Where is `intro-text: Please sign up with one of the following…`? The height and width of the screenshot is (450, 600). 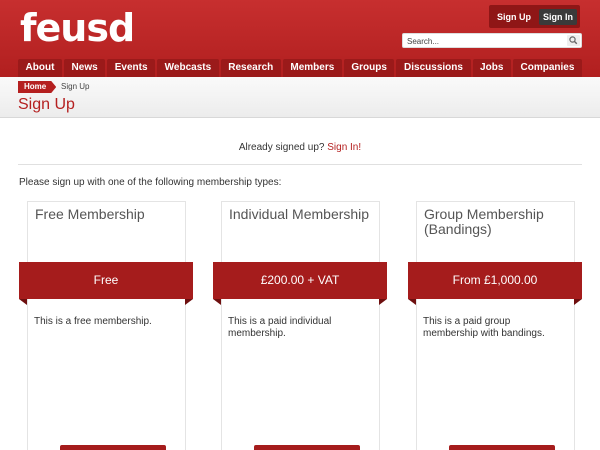
intro-text: Please sign up with one of the following… is located at coordinates (150, 182).